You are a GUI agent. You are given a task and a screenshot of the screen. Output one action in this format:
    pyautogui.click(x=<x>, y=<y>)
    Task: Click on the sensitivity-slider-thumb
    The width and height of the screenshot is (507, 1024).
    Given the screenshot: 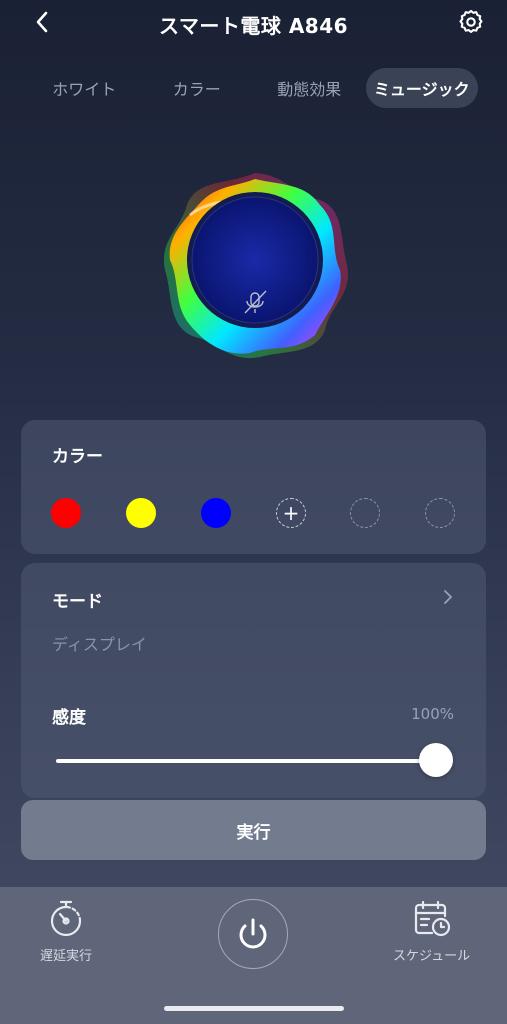 What is the action you would take?
    pyautogui.click(x=436, y=760)
    